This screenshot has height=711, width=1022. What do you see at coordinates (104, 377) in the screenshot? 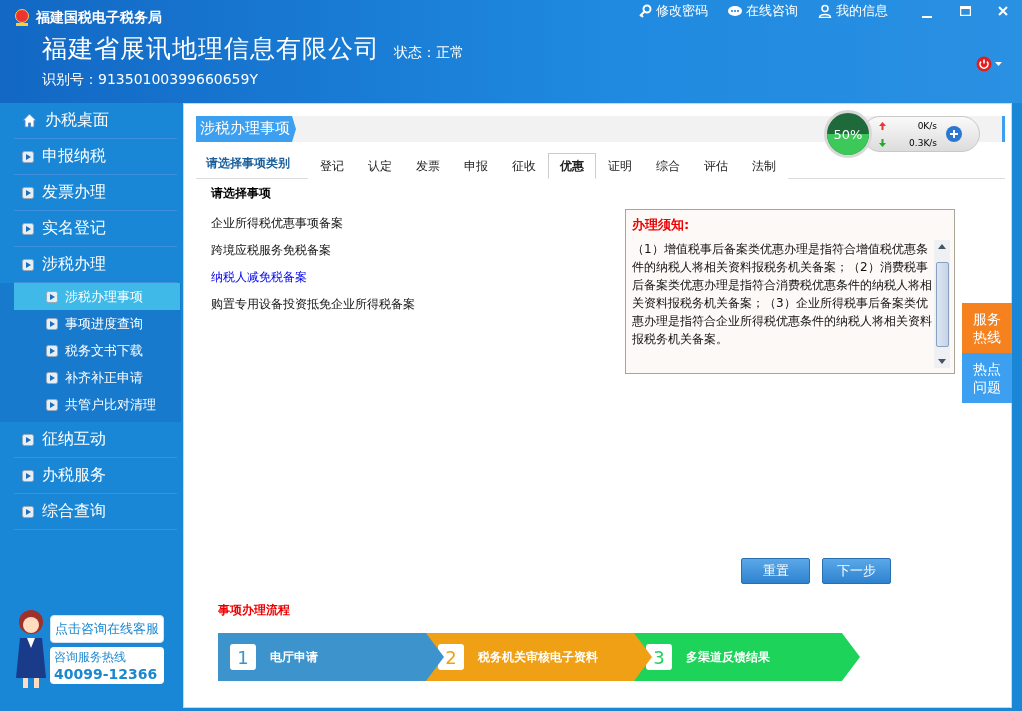
I see `submenu-label: 补齐补正申请` at bounding box center [104, 377].